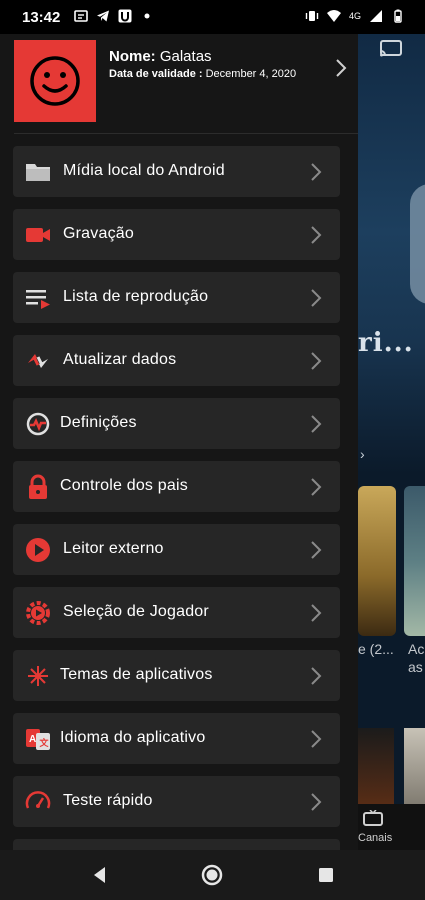  I want to click on signal-icon, so click(376, 16).